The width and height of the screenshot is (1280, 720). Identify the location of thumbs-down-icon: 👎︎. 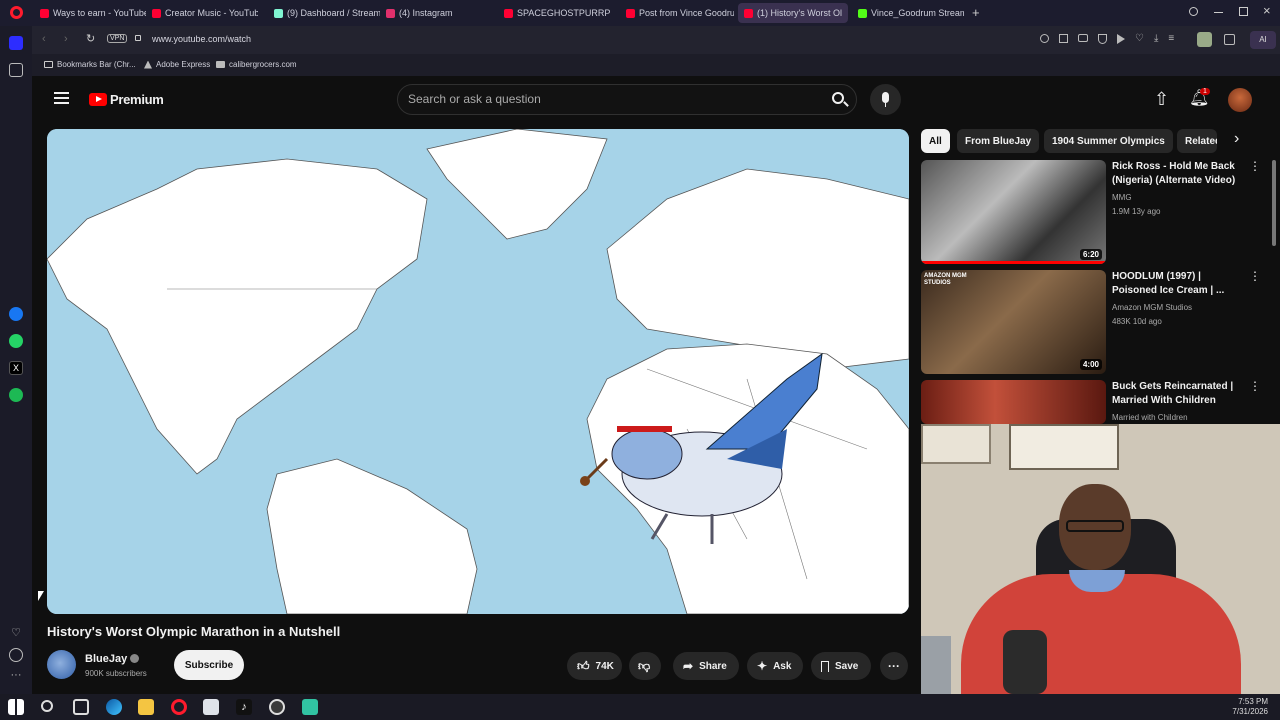
(644, 665).